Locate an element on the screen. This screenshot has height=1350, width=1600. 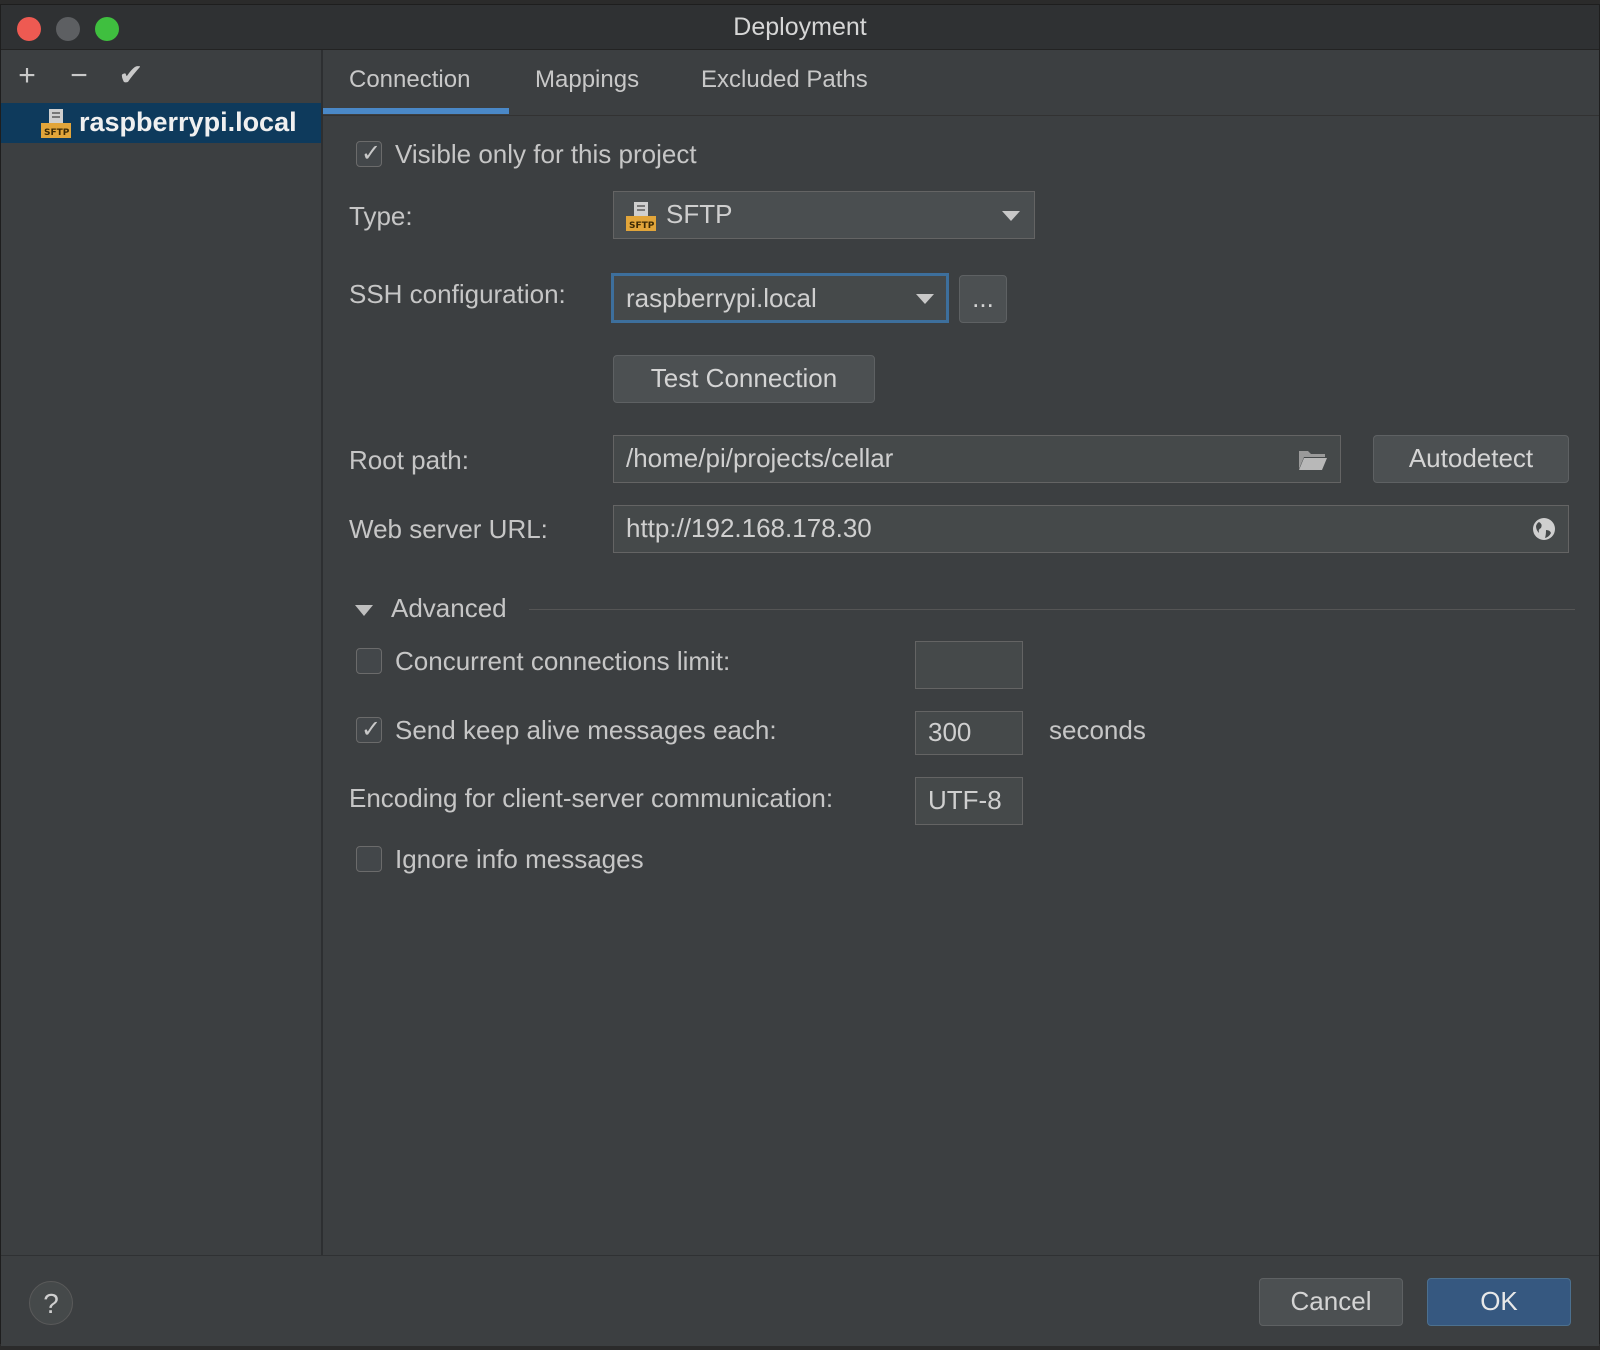
web-url-input: http://192.168.178.30 is located at coordinates (1091, 529).